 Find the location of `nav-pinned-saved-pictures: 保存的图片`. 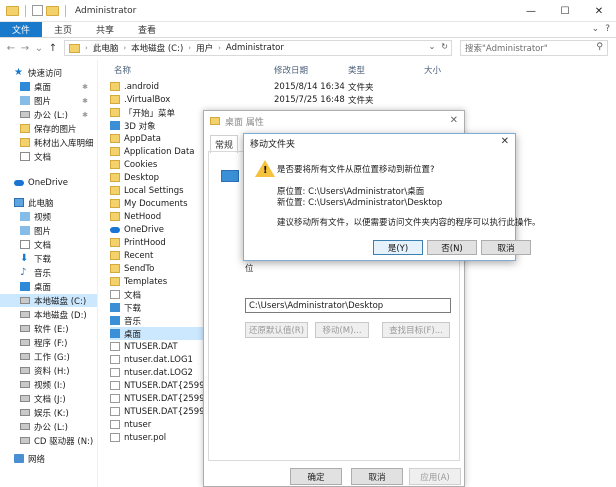

nav-pinned-saved-pictures: 保存的图片 is located at coordinates (48, 128).